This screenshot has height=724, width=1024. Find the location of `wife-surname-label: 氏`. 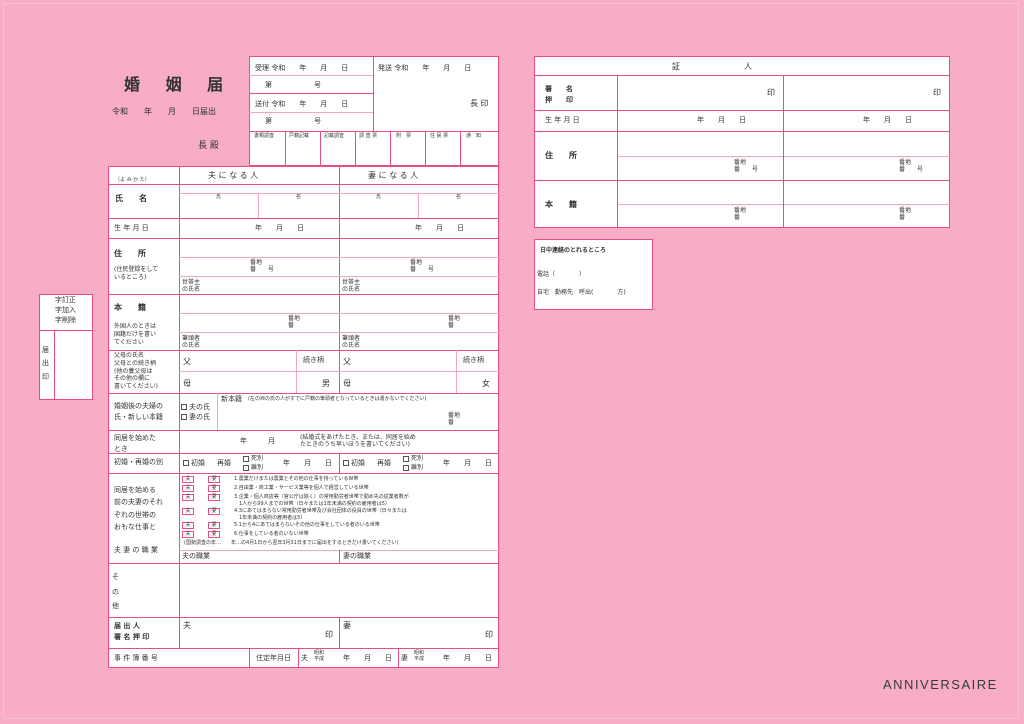

wife-surname-label: 氏 is located at coordinates (379, 197).